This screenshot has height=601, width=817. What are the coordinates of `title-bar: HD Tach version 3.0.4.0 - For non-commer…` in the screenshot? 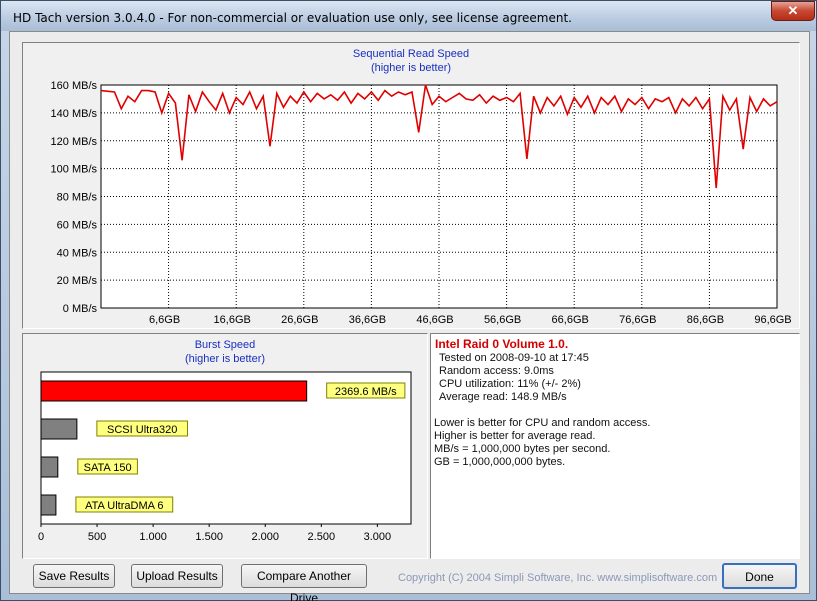 It's located at (408, 16).